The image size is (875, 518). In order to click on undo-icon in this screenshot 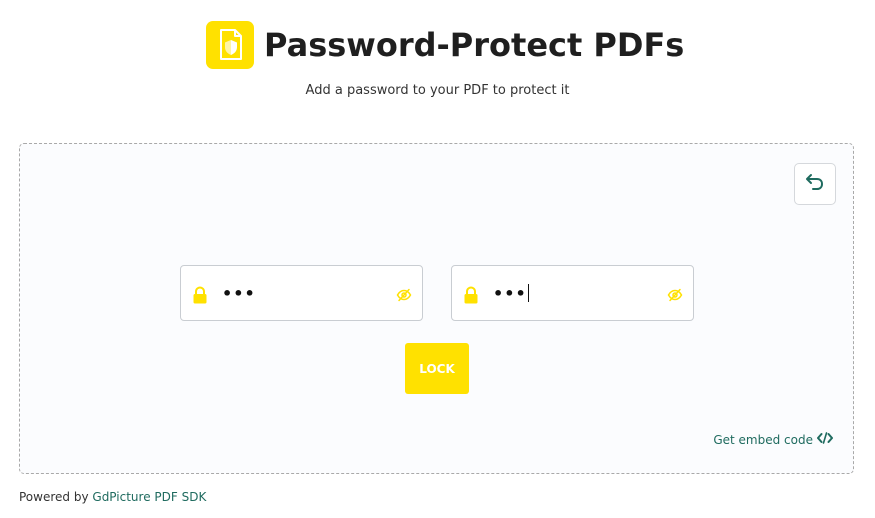, I will do `click(815, 184)`.